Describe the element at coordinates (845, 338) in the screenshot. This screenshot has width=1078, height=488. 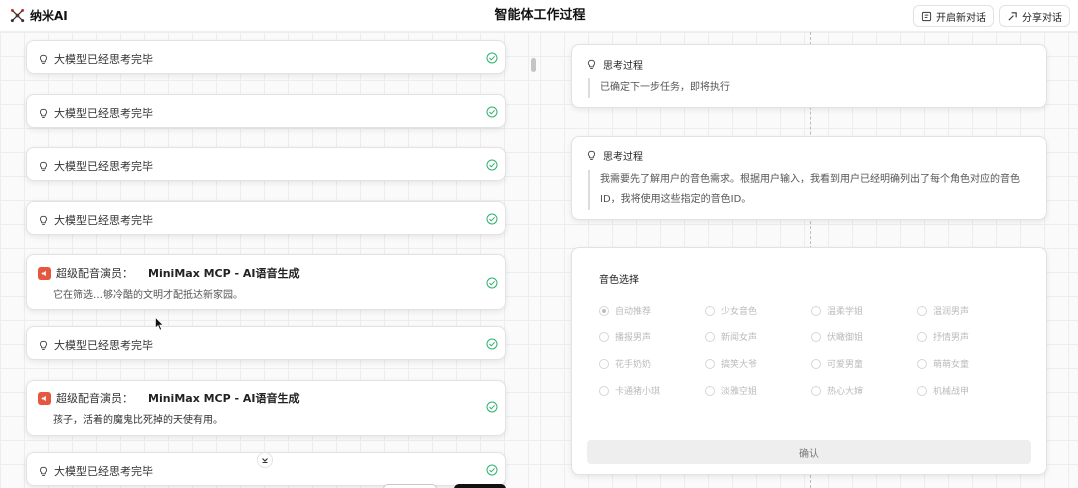
I see `voice-option-label: 伏瞰御姐` at that location.